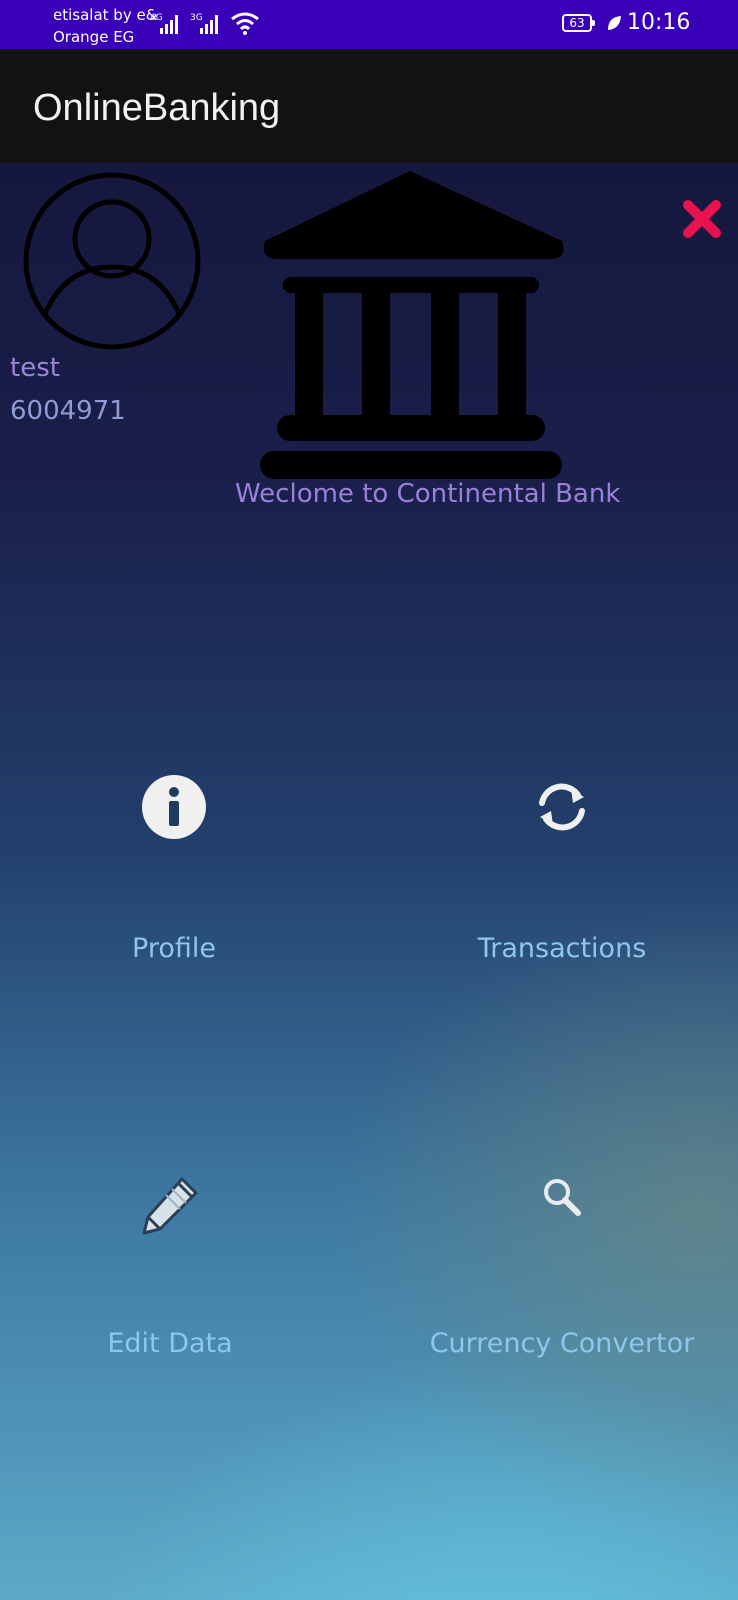  What do you see at coordinates (659, 22) in the screenshot?
I see `clock: 10:16` at bounding box center [659, 22].